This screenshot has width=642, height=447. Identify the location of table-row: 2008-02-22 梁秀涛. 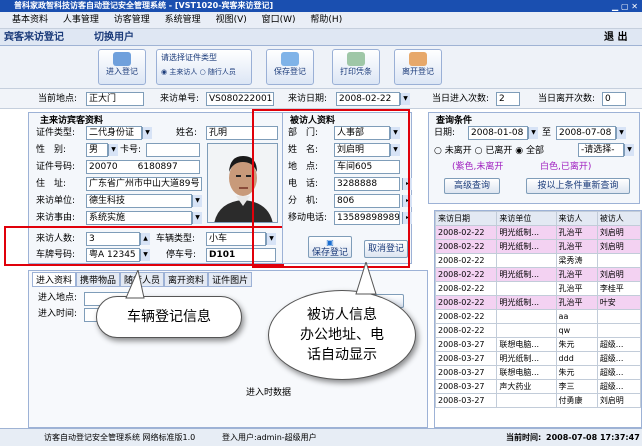
(538, 260).